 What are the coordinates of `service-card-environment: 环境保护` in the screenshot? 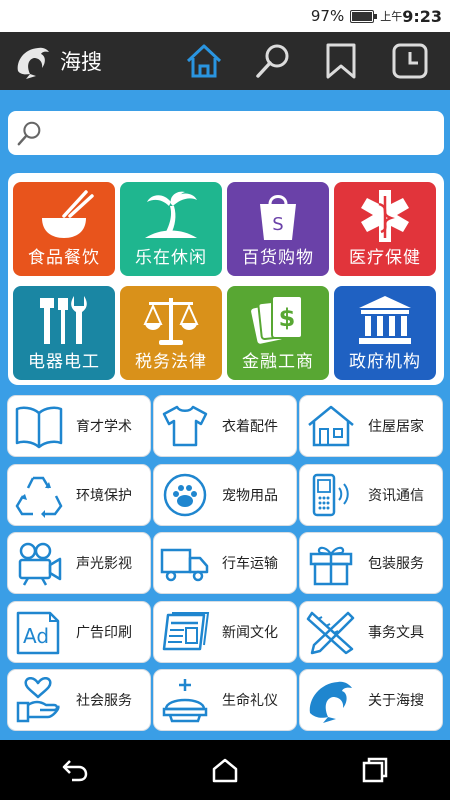 It's located at (79, 495).